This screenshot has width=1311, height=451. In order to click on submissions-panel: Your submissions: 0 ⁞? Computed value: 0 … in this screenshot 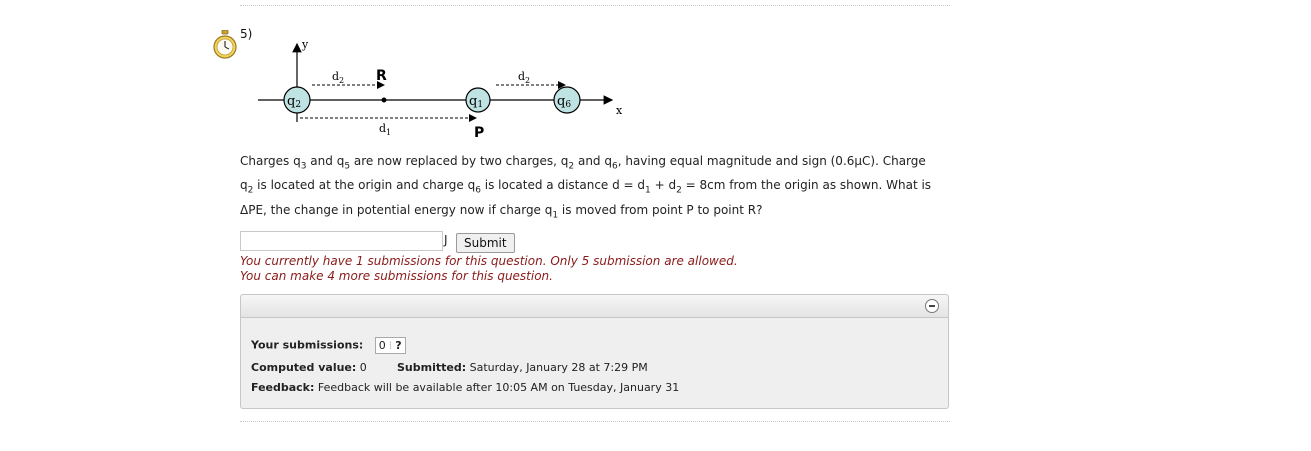, I will do `click(594, 351)`.